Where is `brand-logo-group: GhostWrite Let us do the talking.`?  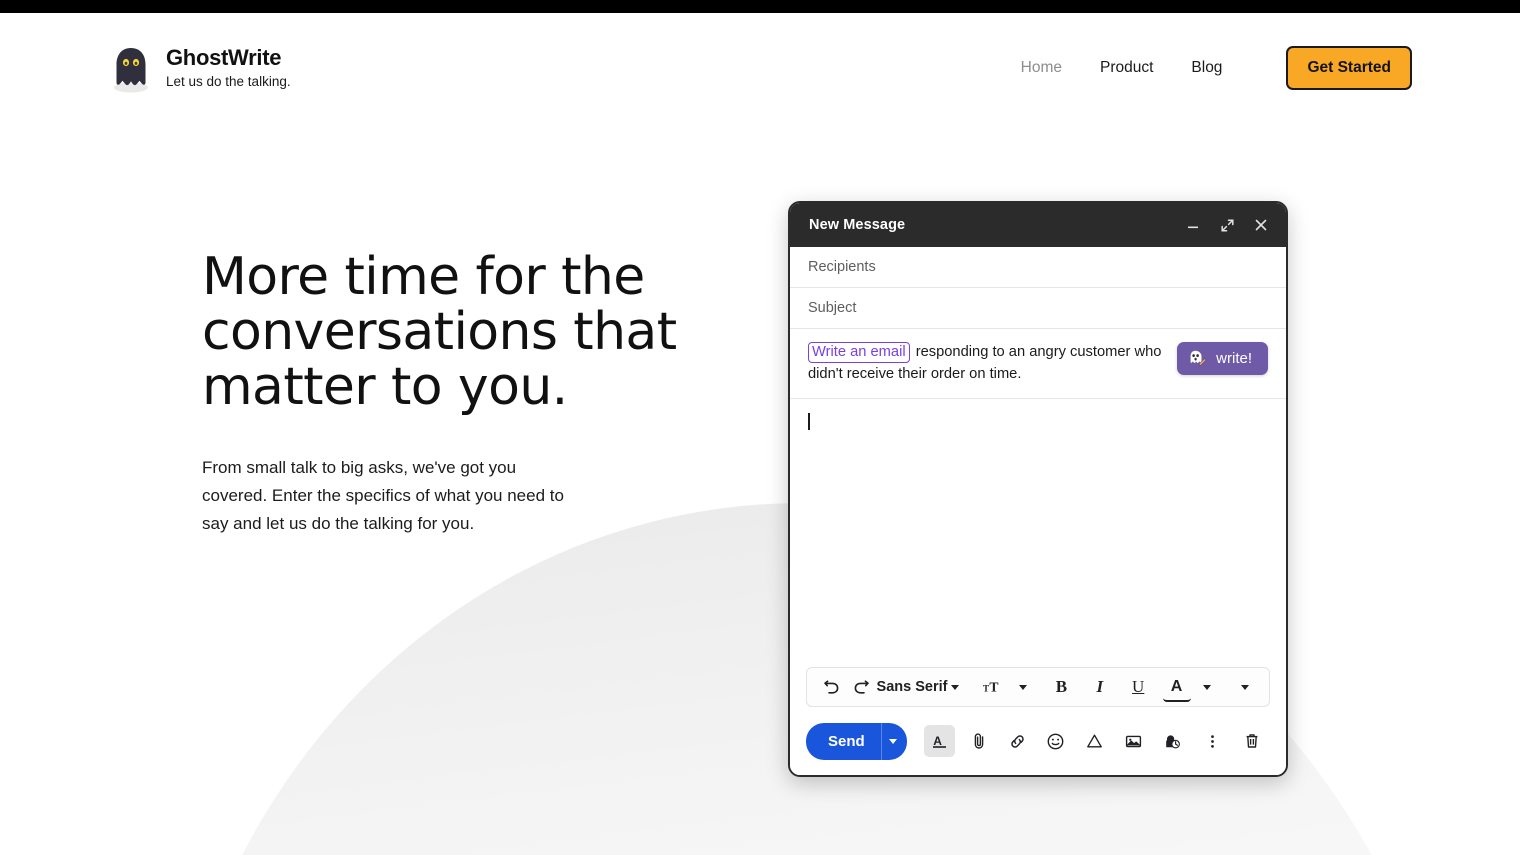
brand-logo-group: GhostWrite Let us do the talking. is located at coordinates (199, 68).